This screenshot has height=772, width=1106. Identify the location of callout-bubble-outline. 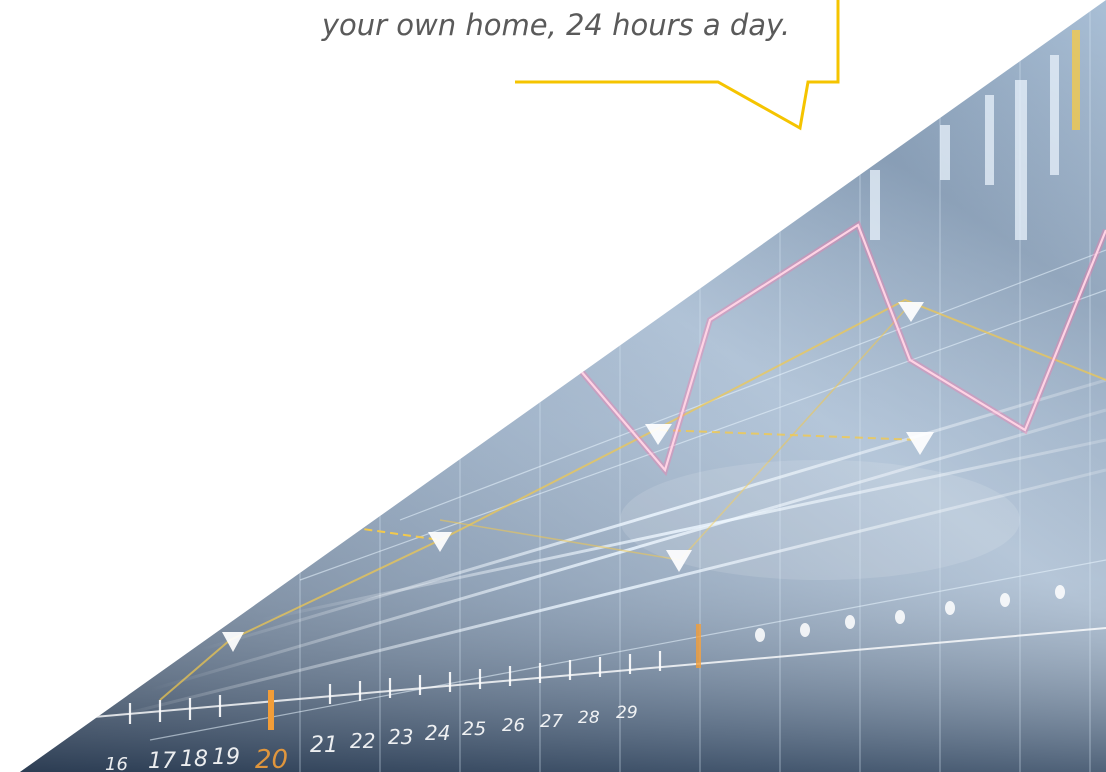
(677, 65).